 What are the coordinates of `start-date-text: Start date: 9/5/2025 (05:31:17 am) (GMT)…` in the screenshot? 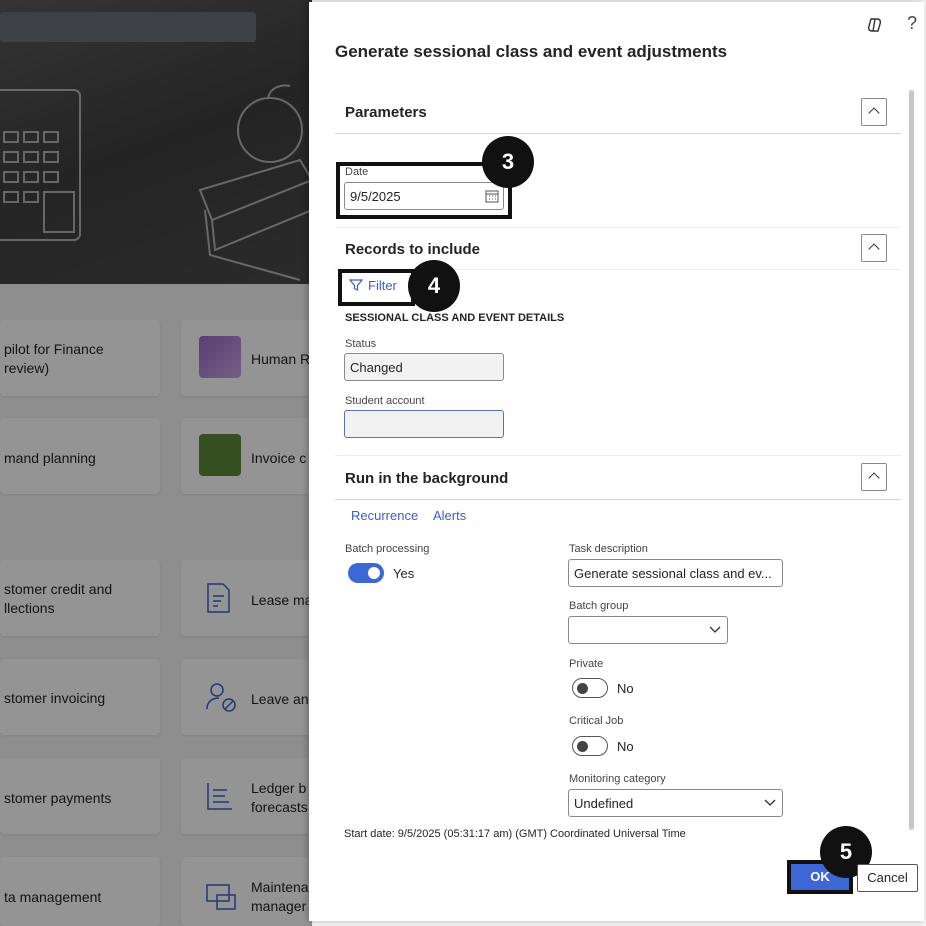 It's located at (515, 834).